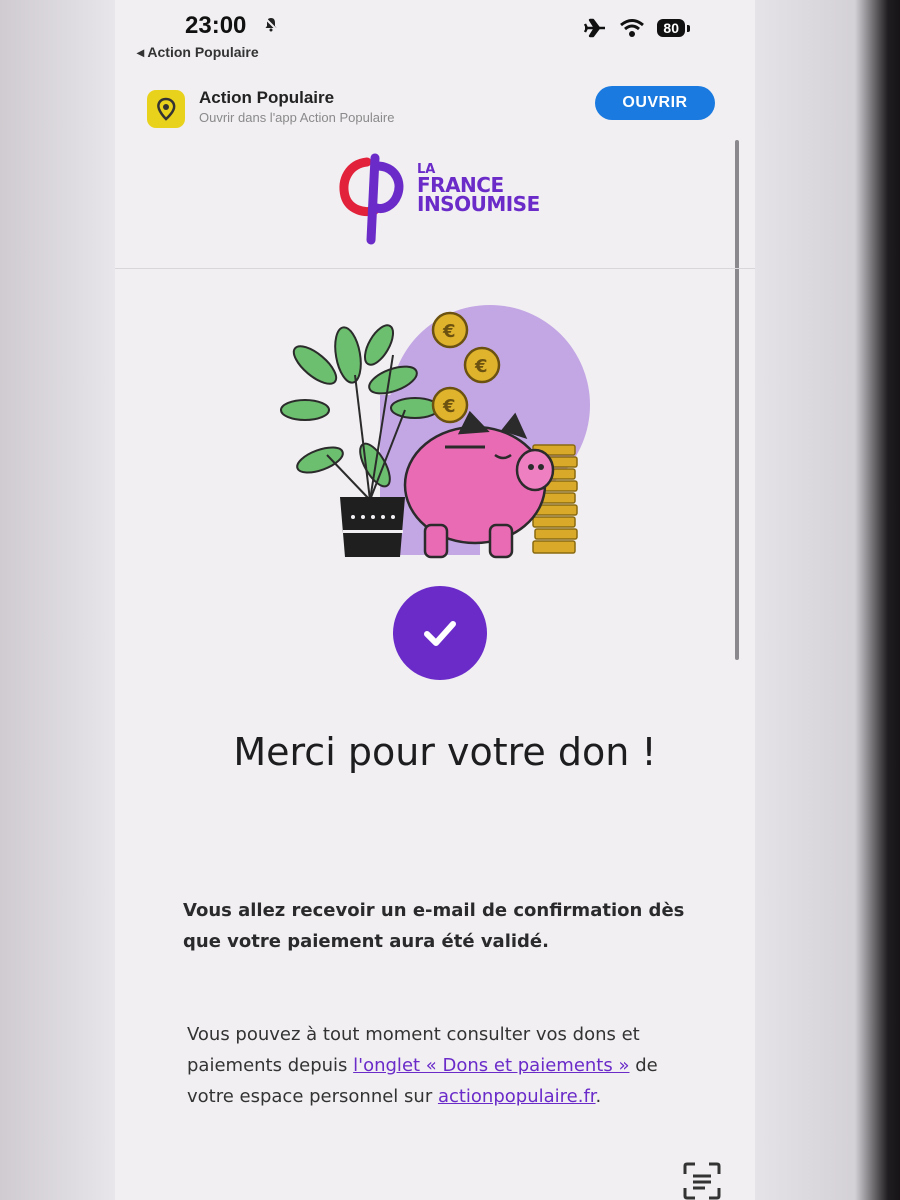 The width and height of the screenshot is (900, 1200). I want to click on header-divider, so click(435, 268).